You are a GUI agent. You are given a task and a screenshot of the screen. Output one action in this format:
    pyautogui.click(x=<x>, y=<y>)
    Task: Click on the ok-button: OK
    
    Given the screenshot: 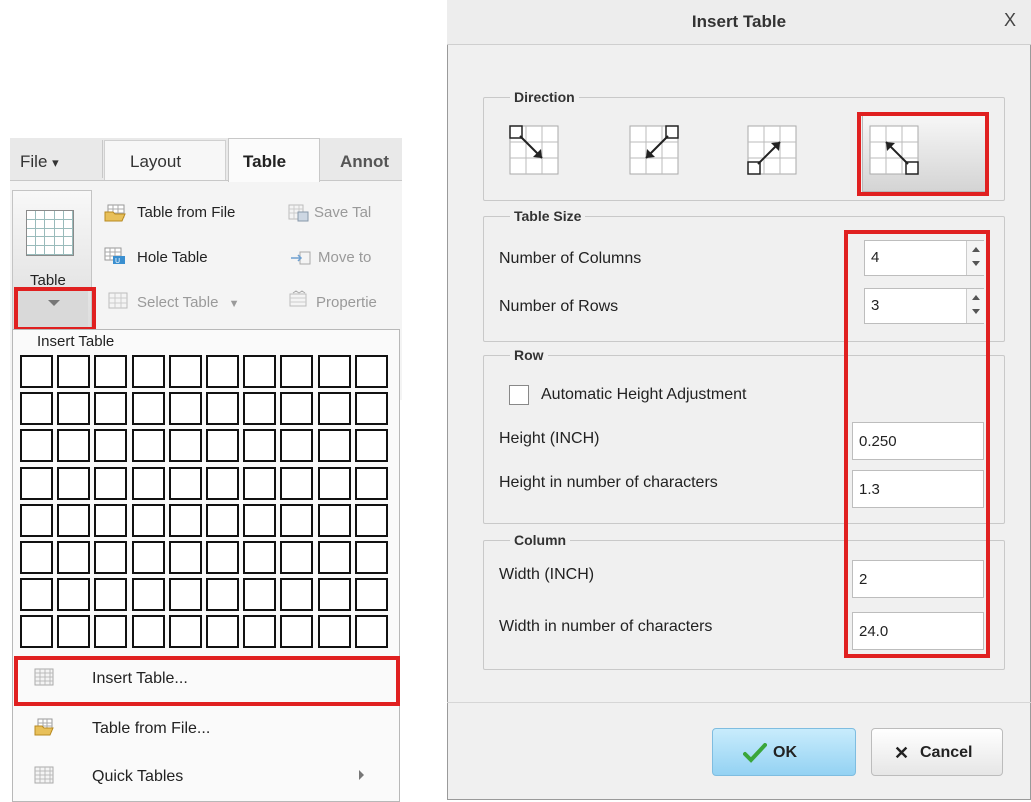 What is the action you would take?
    pyautogui.click(x=784, y=752)
    